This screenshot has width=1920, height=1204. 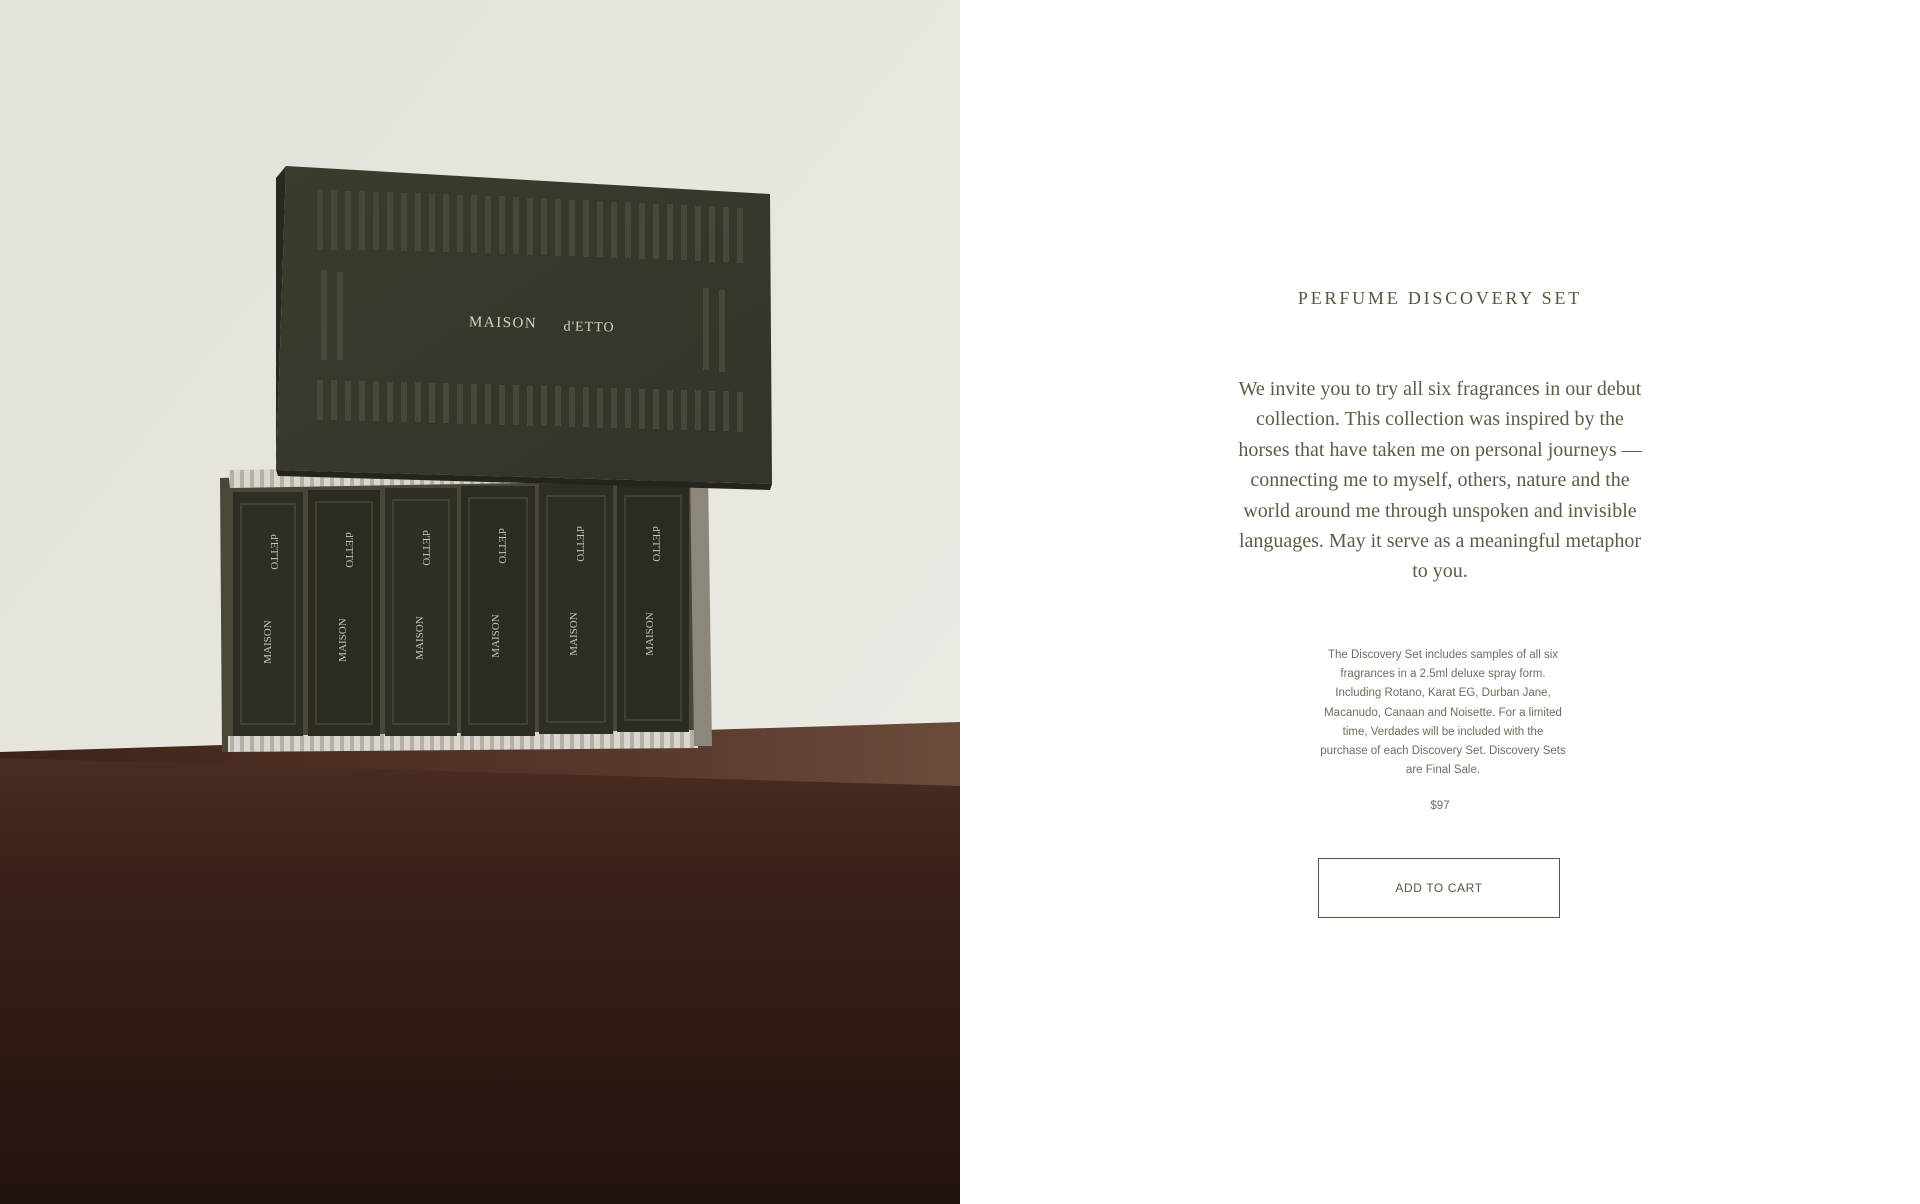 What do you see at coordinates (503, 322) in the screenshot?
I see `lid-brand-left: MAISON` at bounding box center [503, 322].